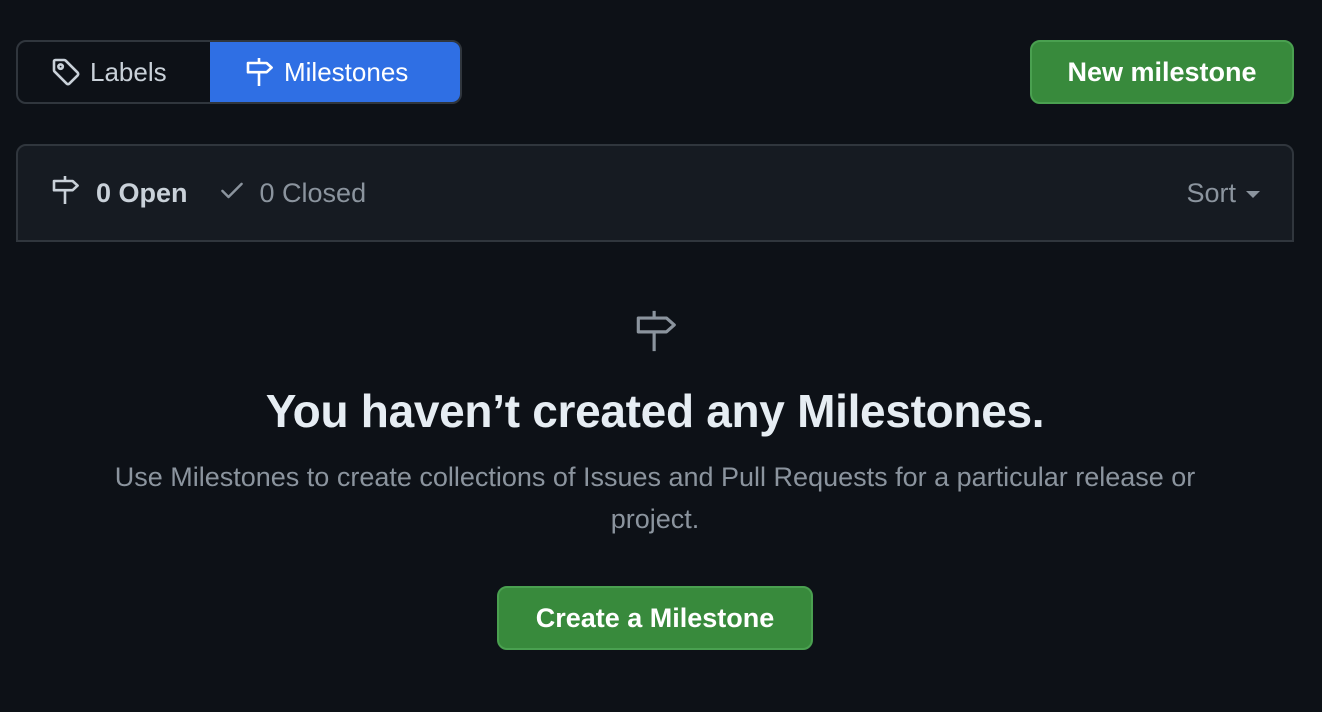 This screenshot has height=712, width=1322. I want to click on blankslate-title: You haven’t created any Milestones., so click(655, 411).